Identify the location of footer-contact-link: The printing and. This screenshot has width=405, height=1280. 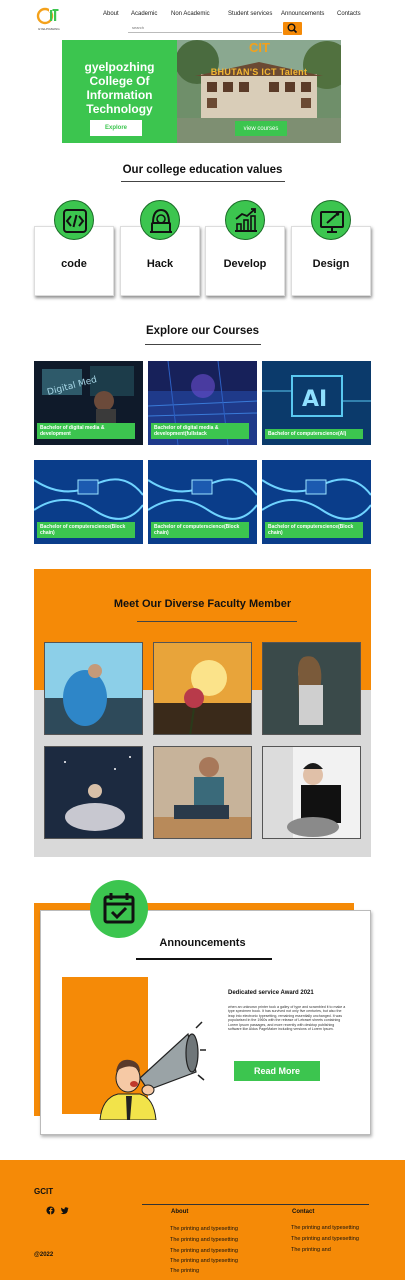
(311, 1250).